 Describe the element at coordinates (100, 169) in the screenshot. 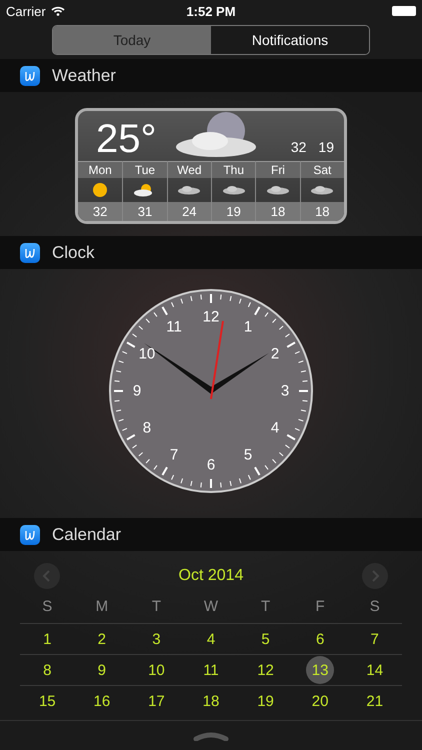

I see `day-name: Mon` at that location.